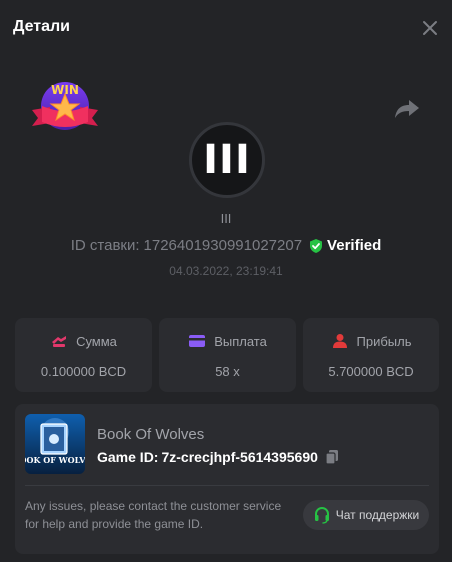 The image size is (452, 562). I want to click on thumbnail-text: BOOK OF WOLVES, so click(55, 460).